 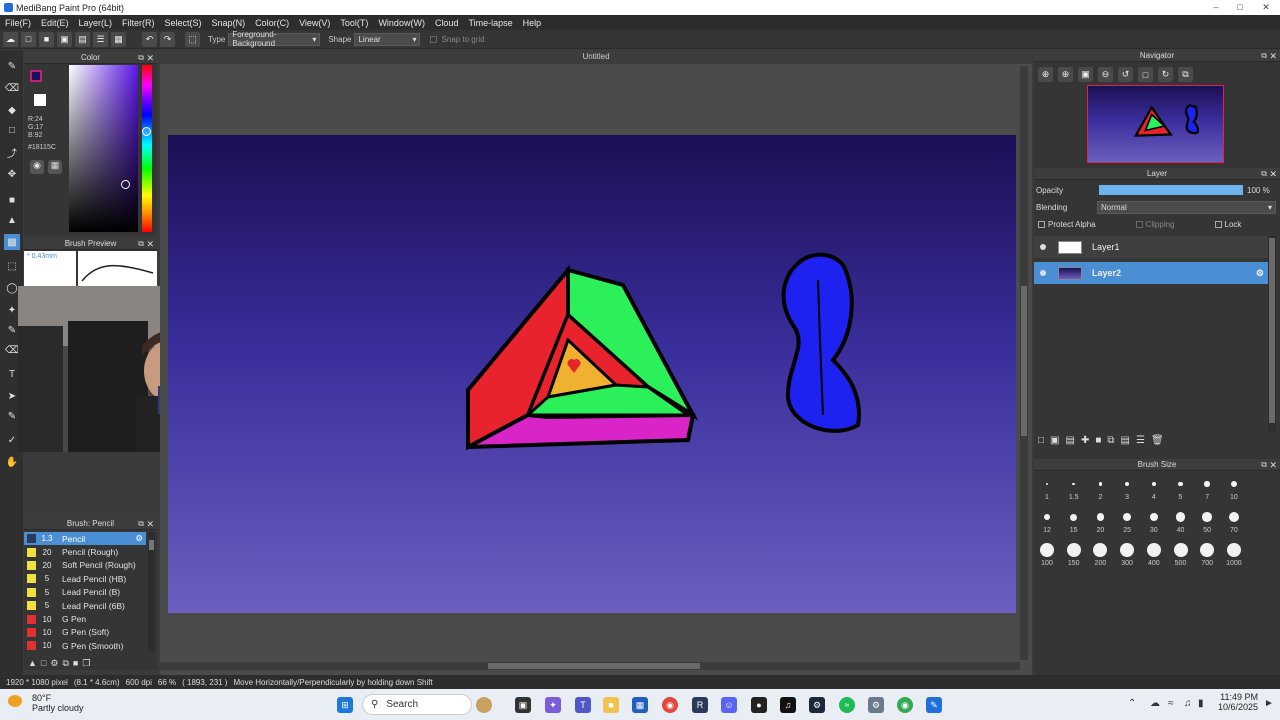 I want to click on flip-icon: ⧉, so click(x=1185, y=74).